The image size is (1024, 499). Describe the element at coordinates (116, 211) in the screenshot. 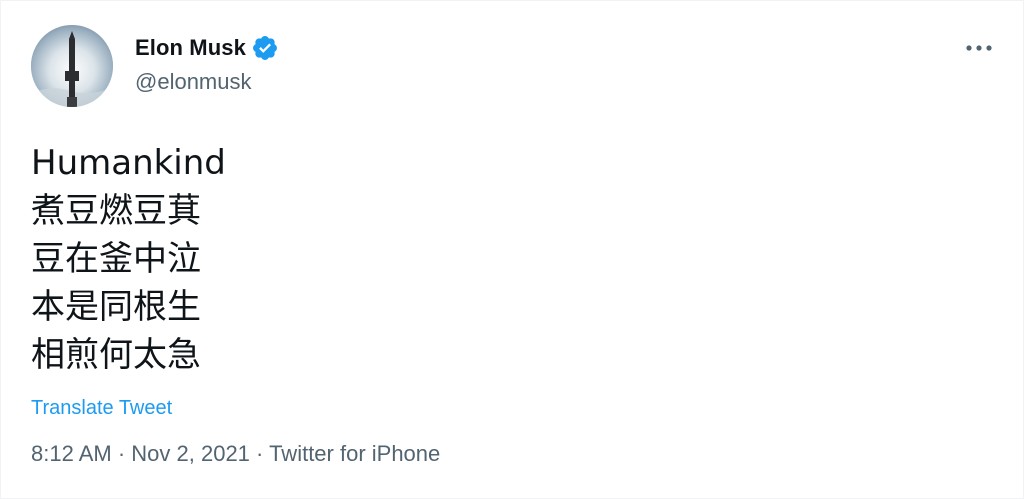

I see `tweet-text-line: 煮豆燃豆萁` at that location.